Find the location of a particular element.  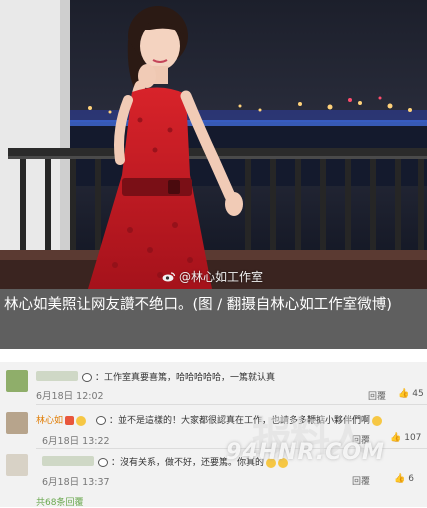

comment-date: 6月18日 13:22 is located at coordinates (76, 441).